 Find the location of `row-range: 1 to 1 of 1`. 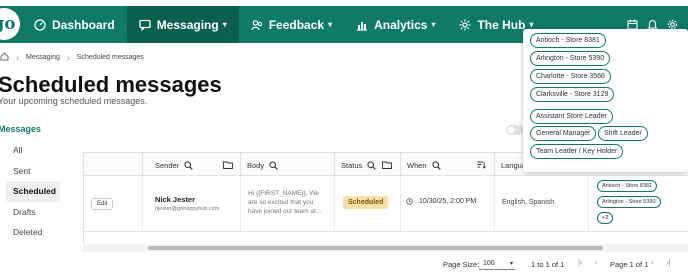

row-range: 1 to 1 of 1 is located at coordinates (548, 264).